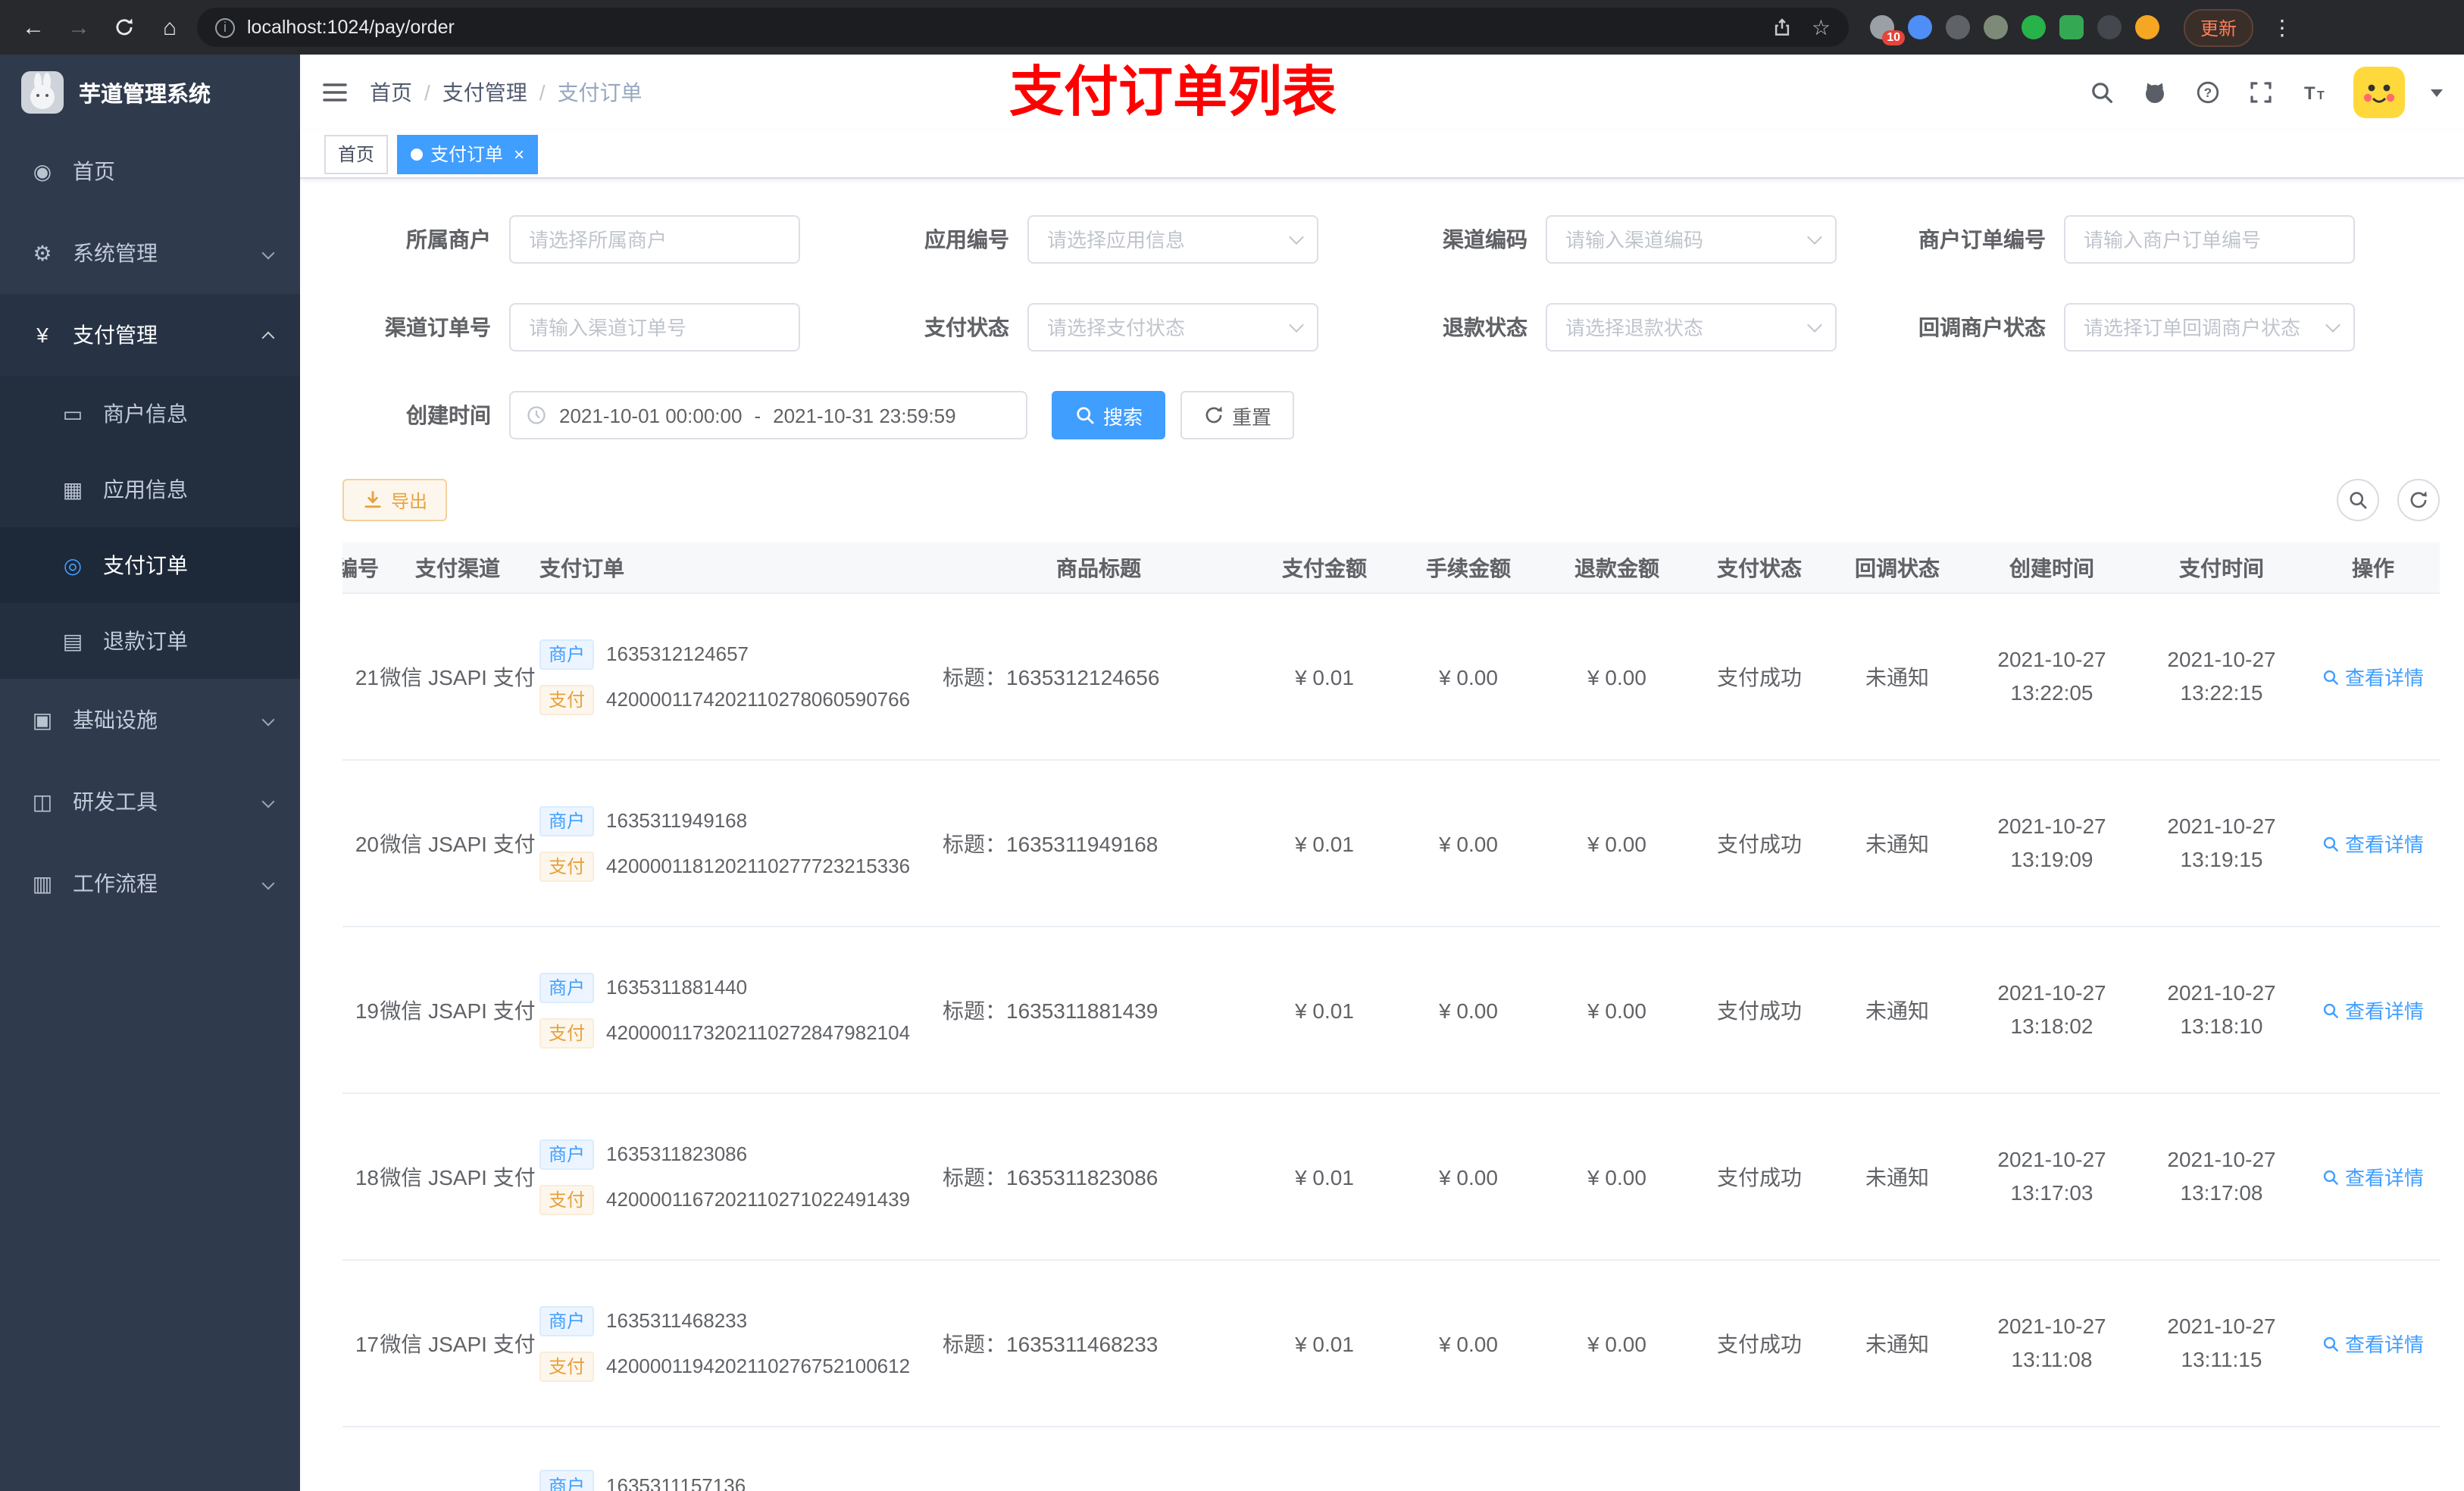 This screenshot has width=2464, height=1491. I want to click on sidebar-item-workflow: ▥ 工作流程, so click(150, 883).